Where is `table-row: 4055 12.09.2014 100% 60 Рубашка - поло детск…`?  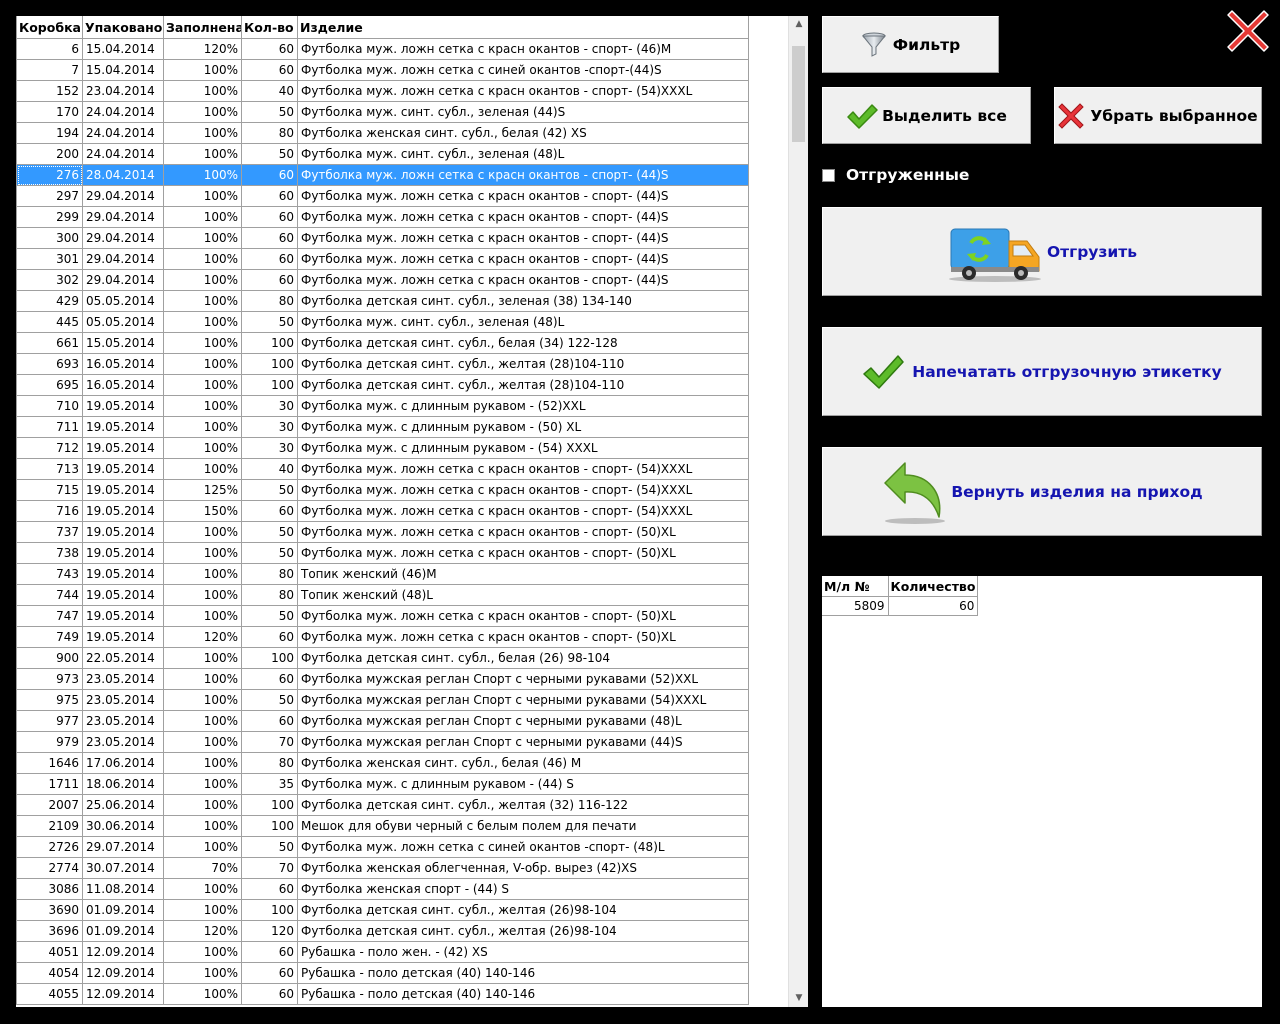 table-row: 4055 12.09.2014 100% 60 Рубашка - поло детск… is located at coordinates (382, 994).